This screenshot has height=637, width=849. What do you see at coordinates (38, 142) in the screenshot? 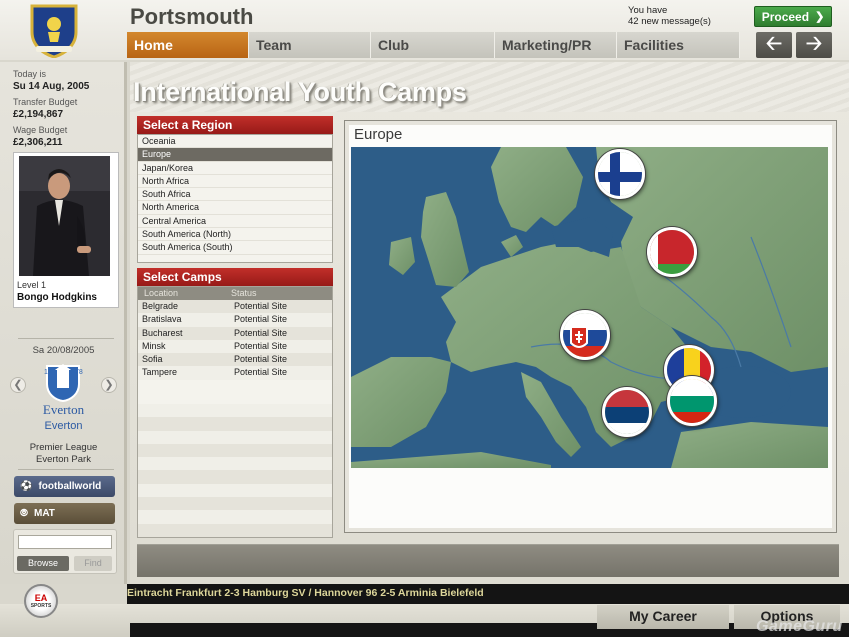
I see `wage-budget-value: £2,306,211` at bounding box center [38, 142].